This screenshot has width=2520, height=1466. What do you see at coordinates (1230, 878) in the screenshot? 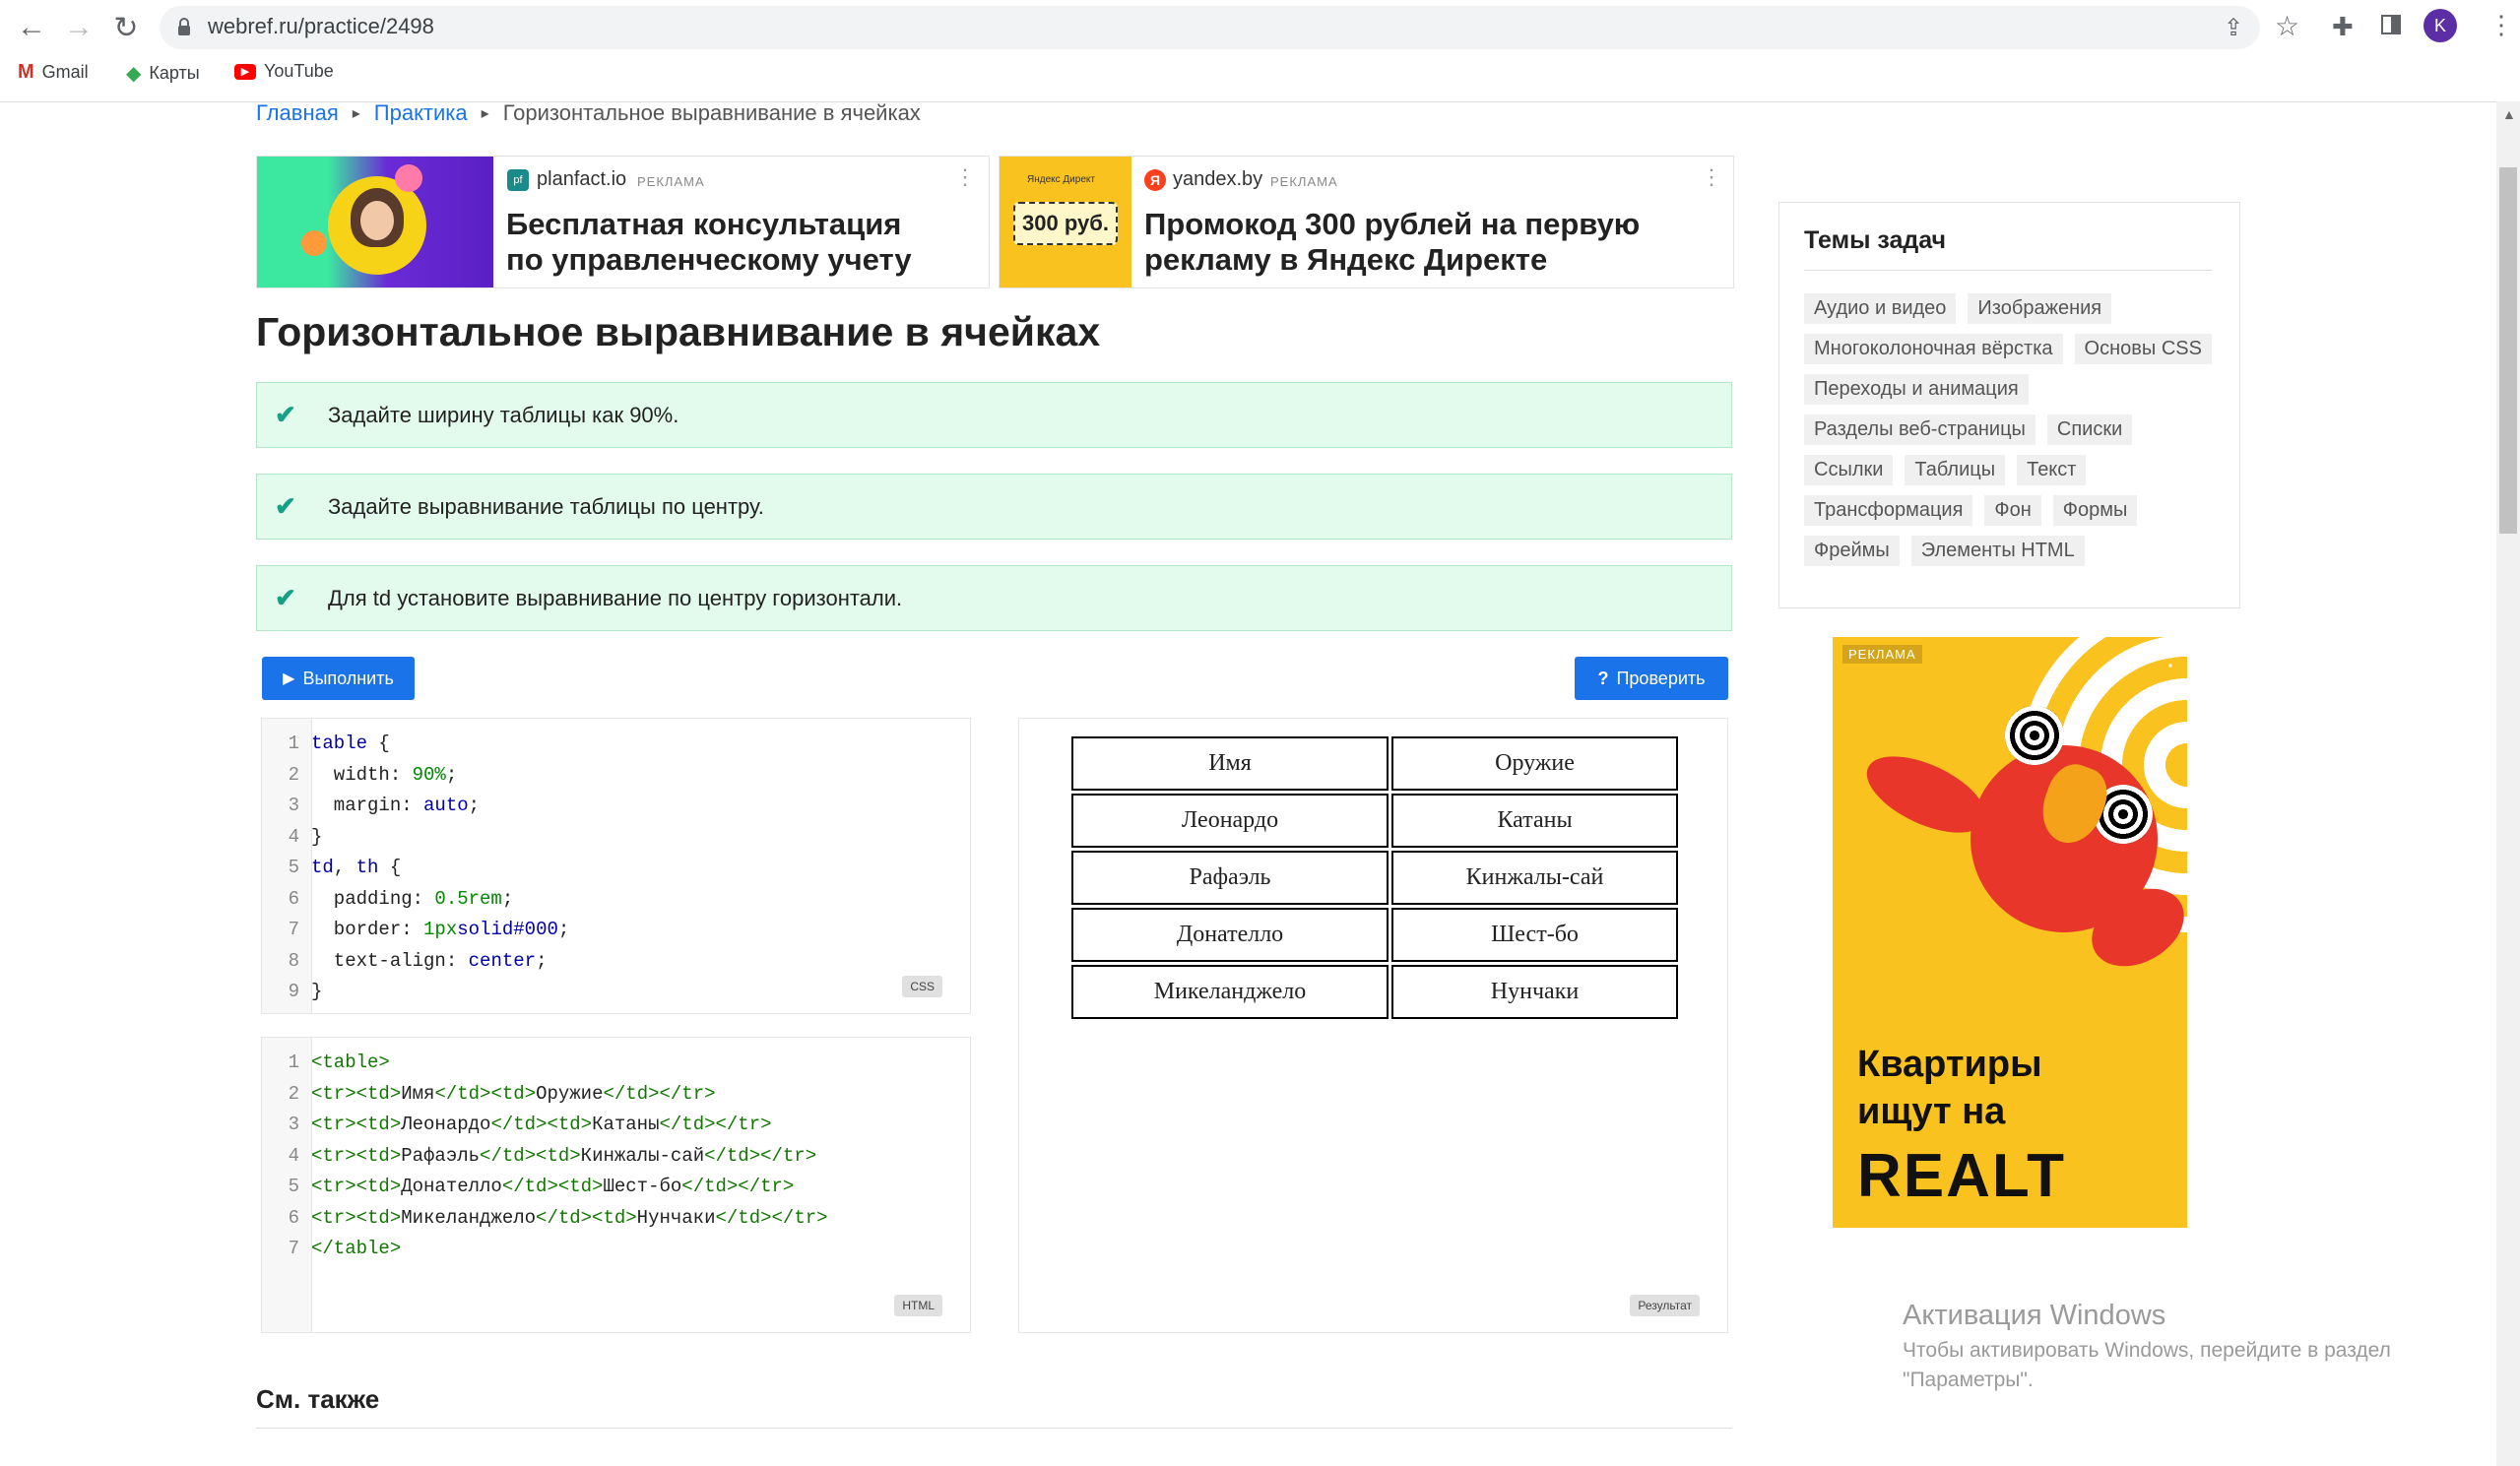
I see `table-cell: Рафаэль` at bounding box center [1230, 878].